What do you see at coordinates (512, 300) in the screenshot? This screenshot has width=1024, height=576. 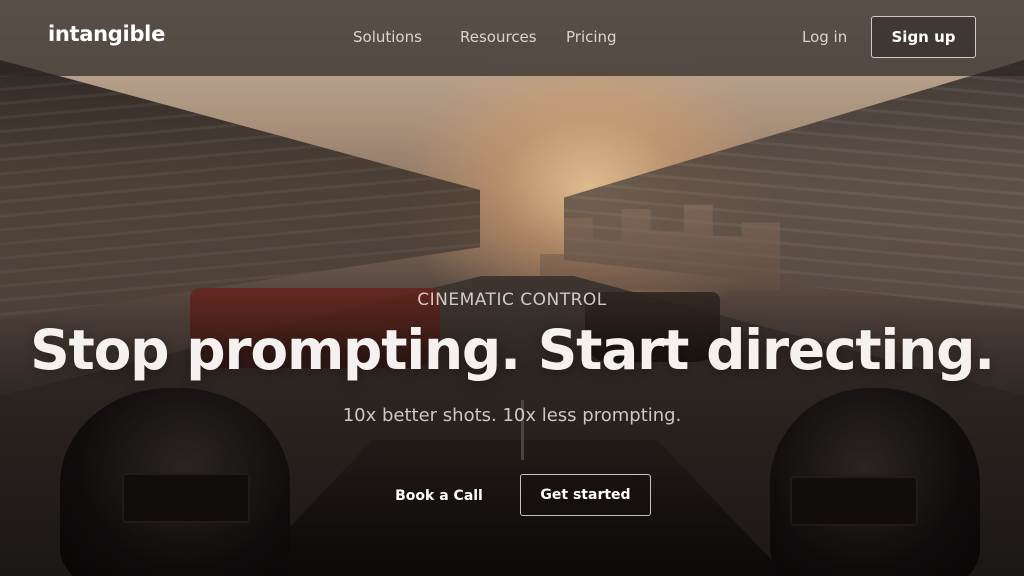 I see `hero-eyebrow: CINEMATIC CONTROL` at bounding box center [512, 300].